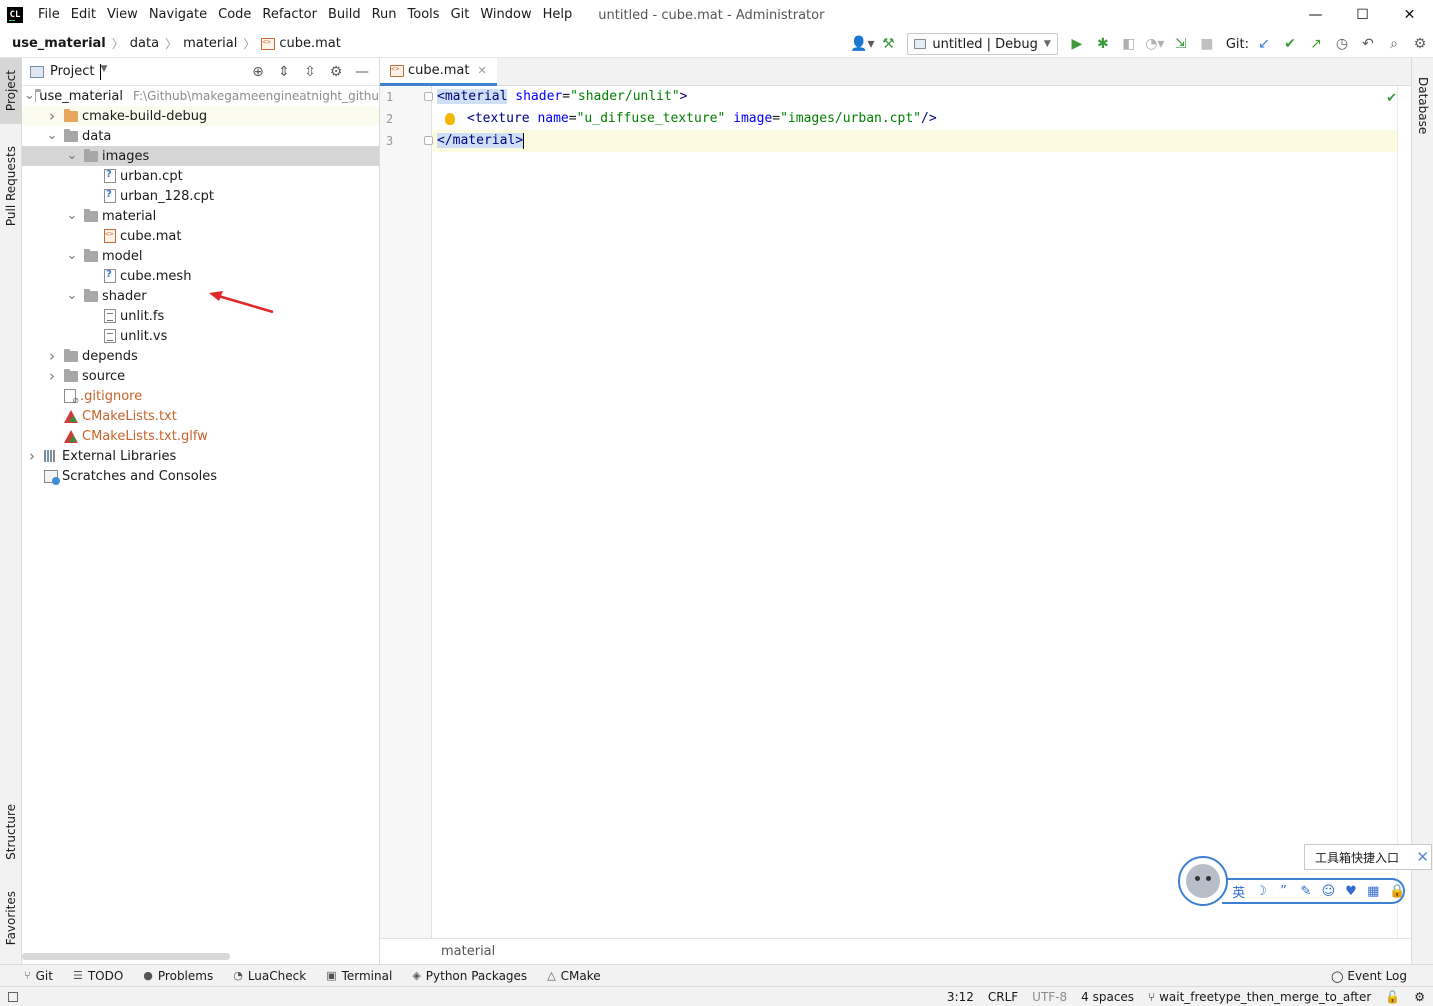  I want to click on menu-tools: Tools, so click(424, 15).